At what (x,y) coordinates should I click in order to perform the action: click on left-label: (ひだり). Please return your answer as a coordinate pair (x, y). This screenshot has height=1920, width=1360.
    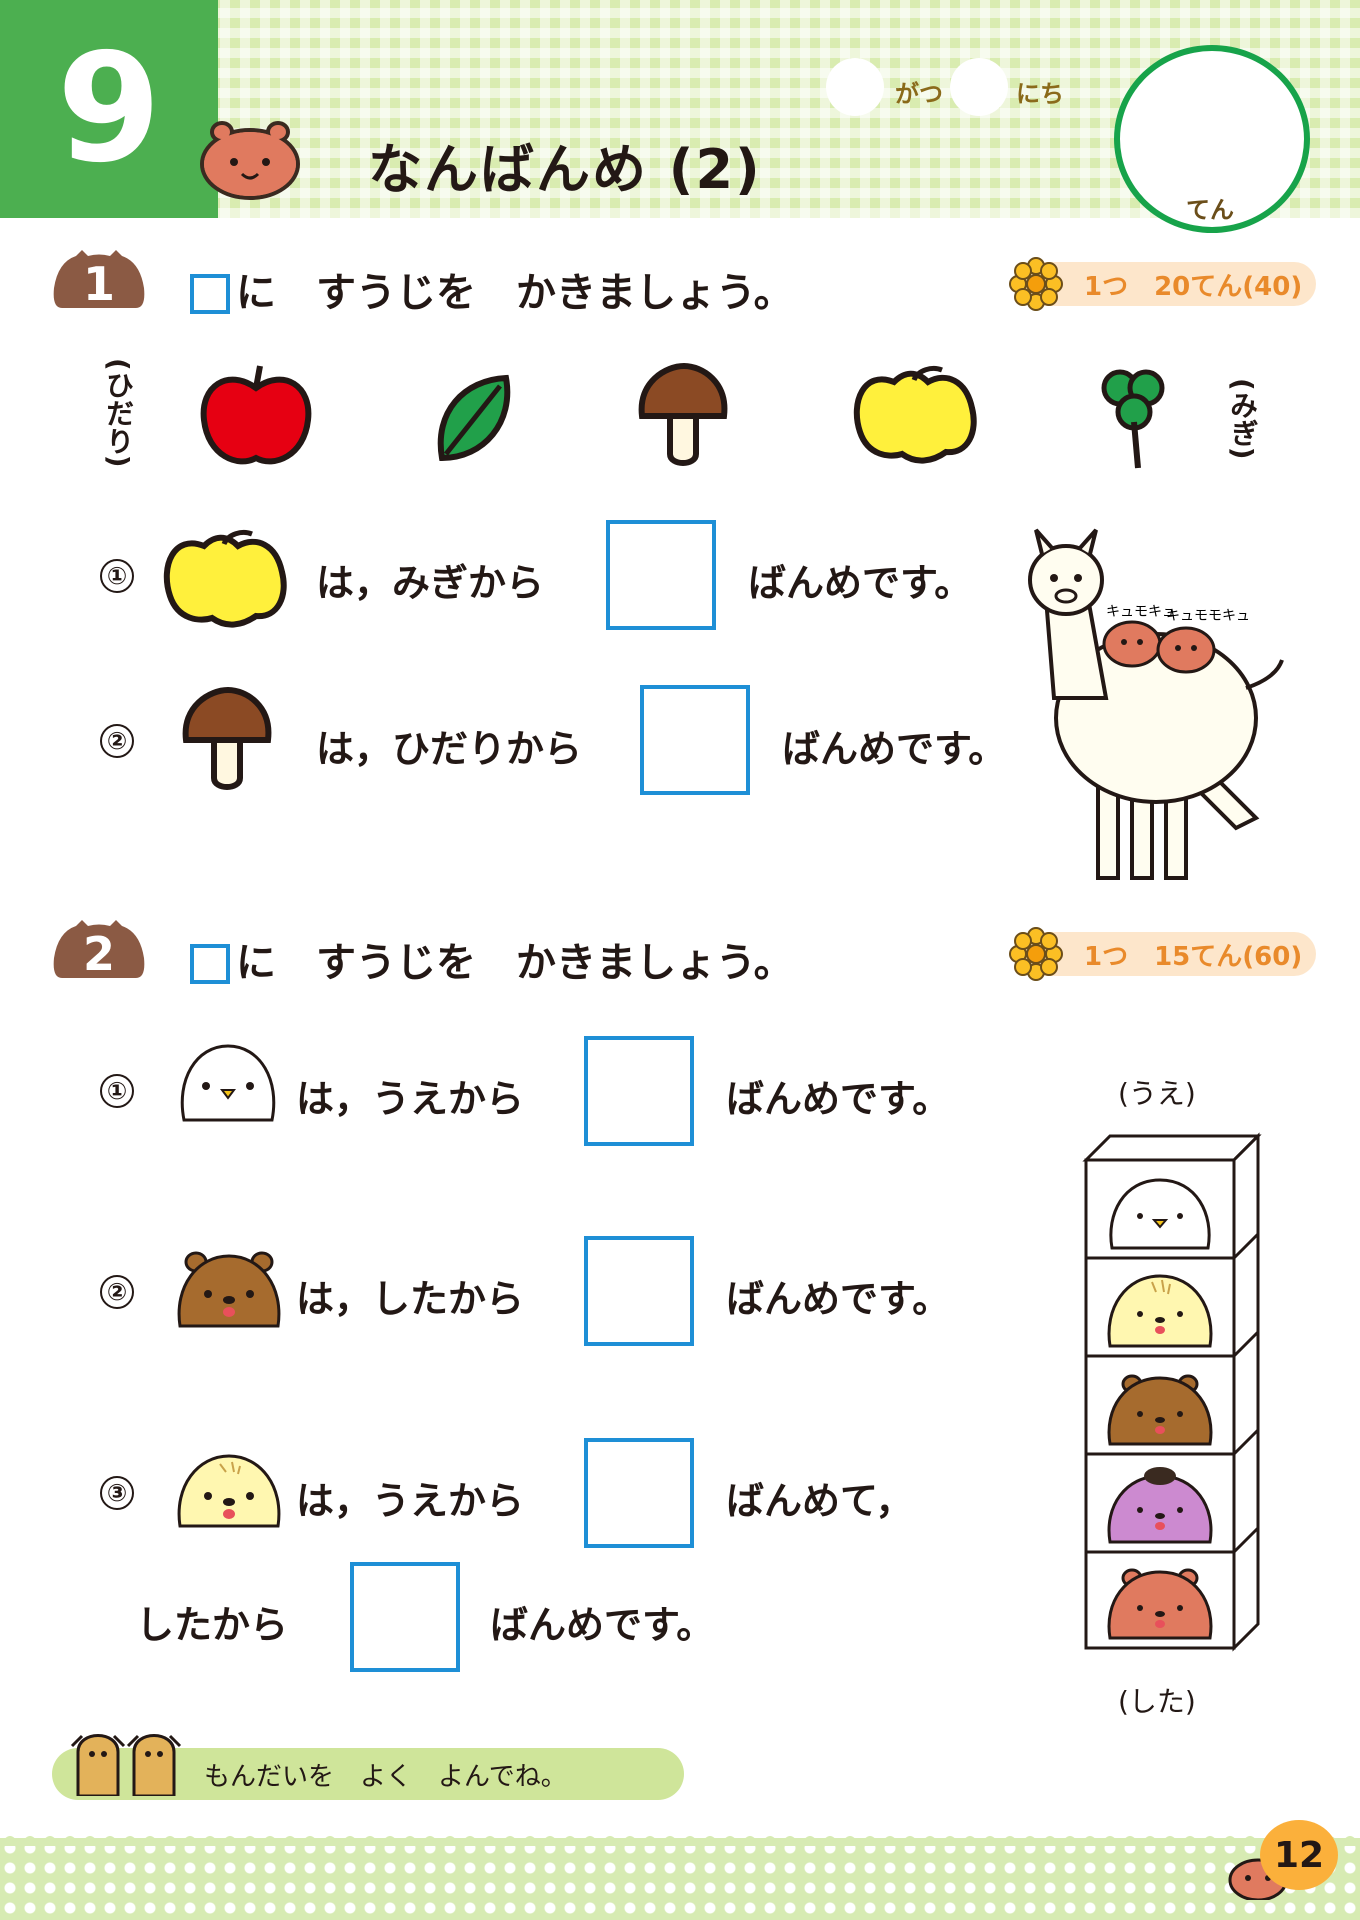
    Looking at the image, I should click on (118, 413).